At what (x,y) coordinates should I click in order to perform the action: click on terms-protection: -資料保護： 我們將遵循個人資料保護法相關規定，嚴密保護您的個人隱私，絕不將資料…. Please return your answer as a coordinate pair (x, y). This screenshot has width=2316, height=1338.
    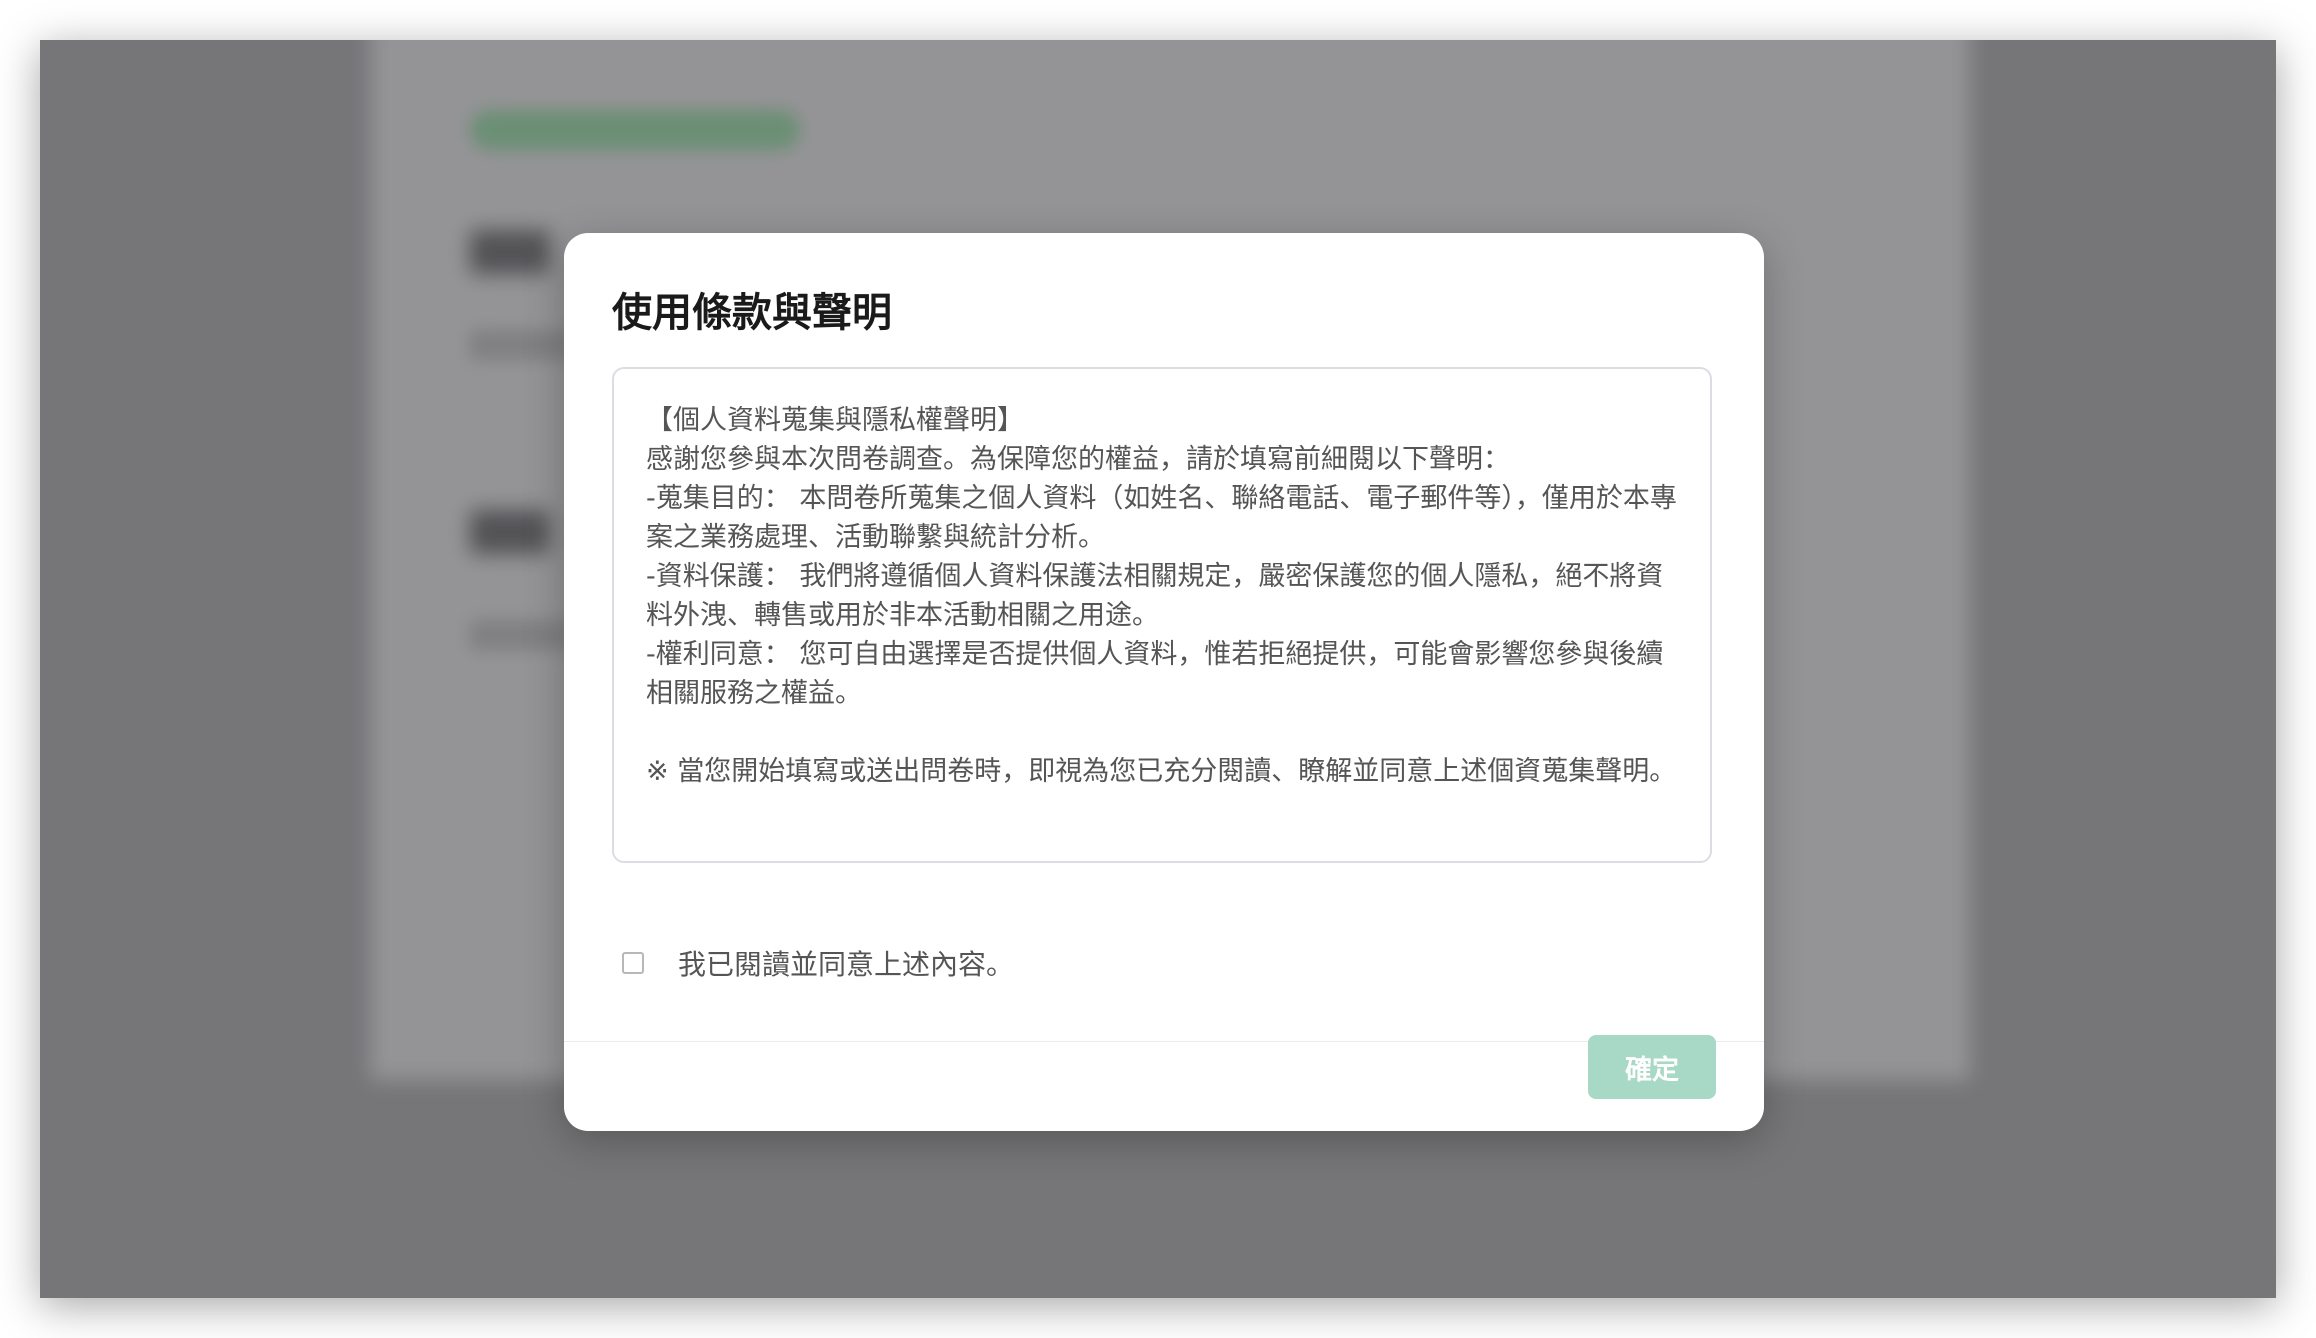
    Looking at the image, I should click on (1155, 596).